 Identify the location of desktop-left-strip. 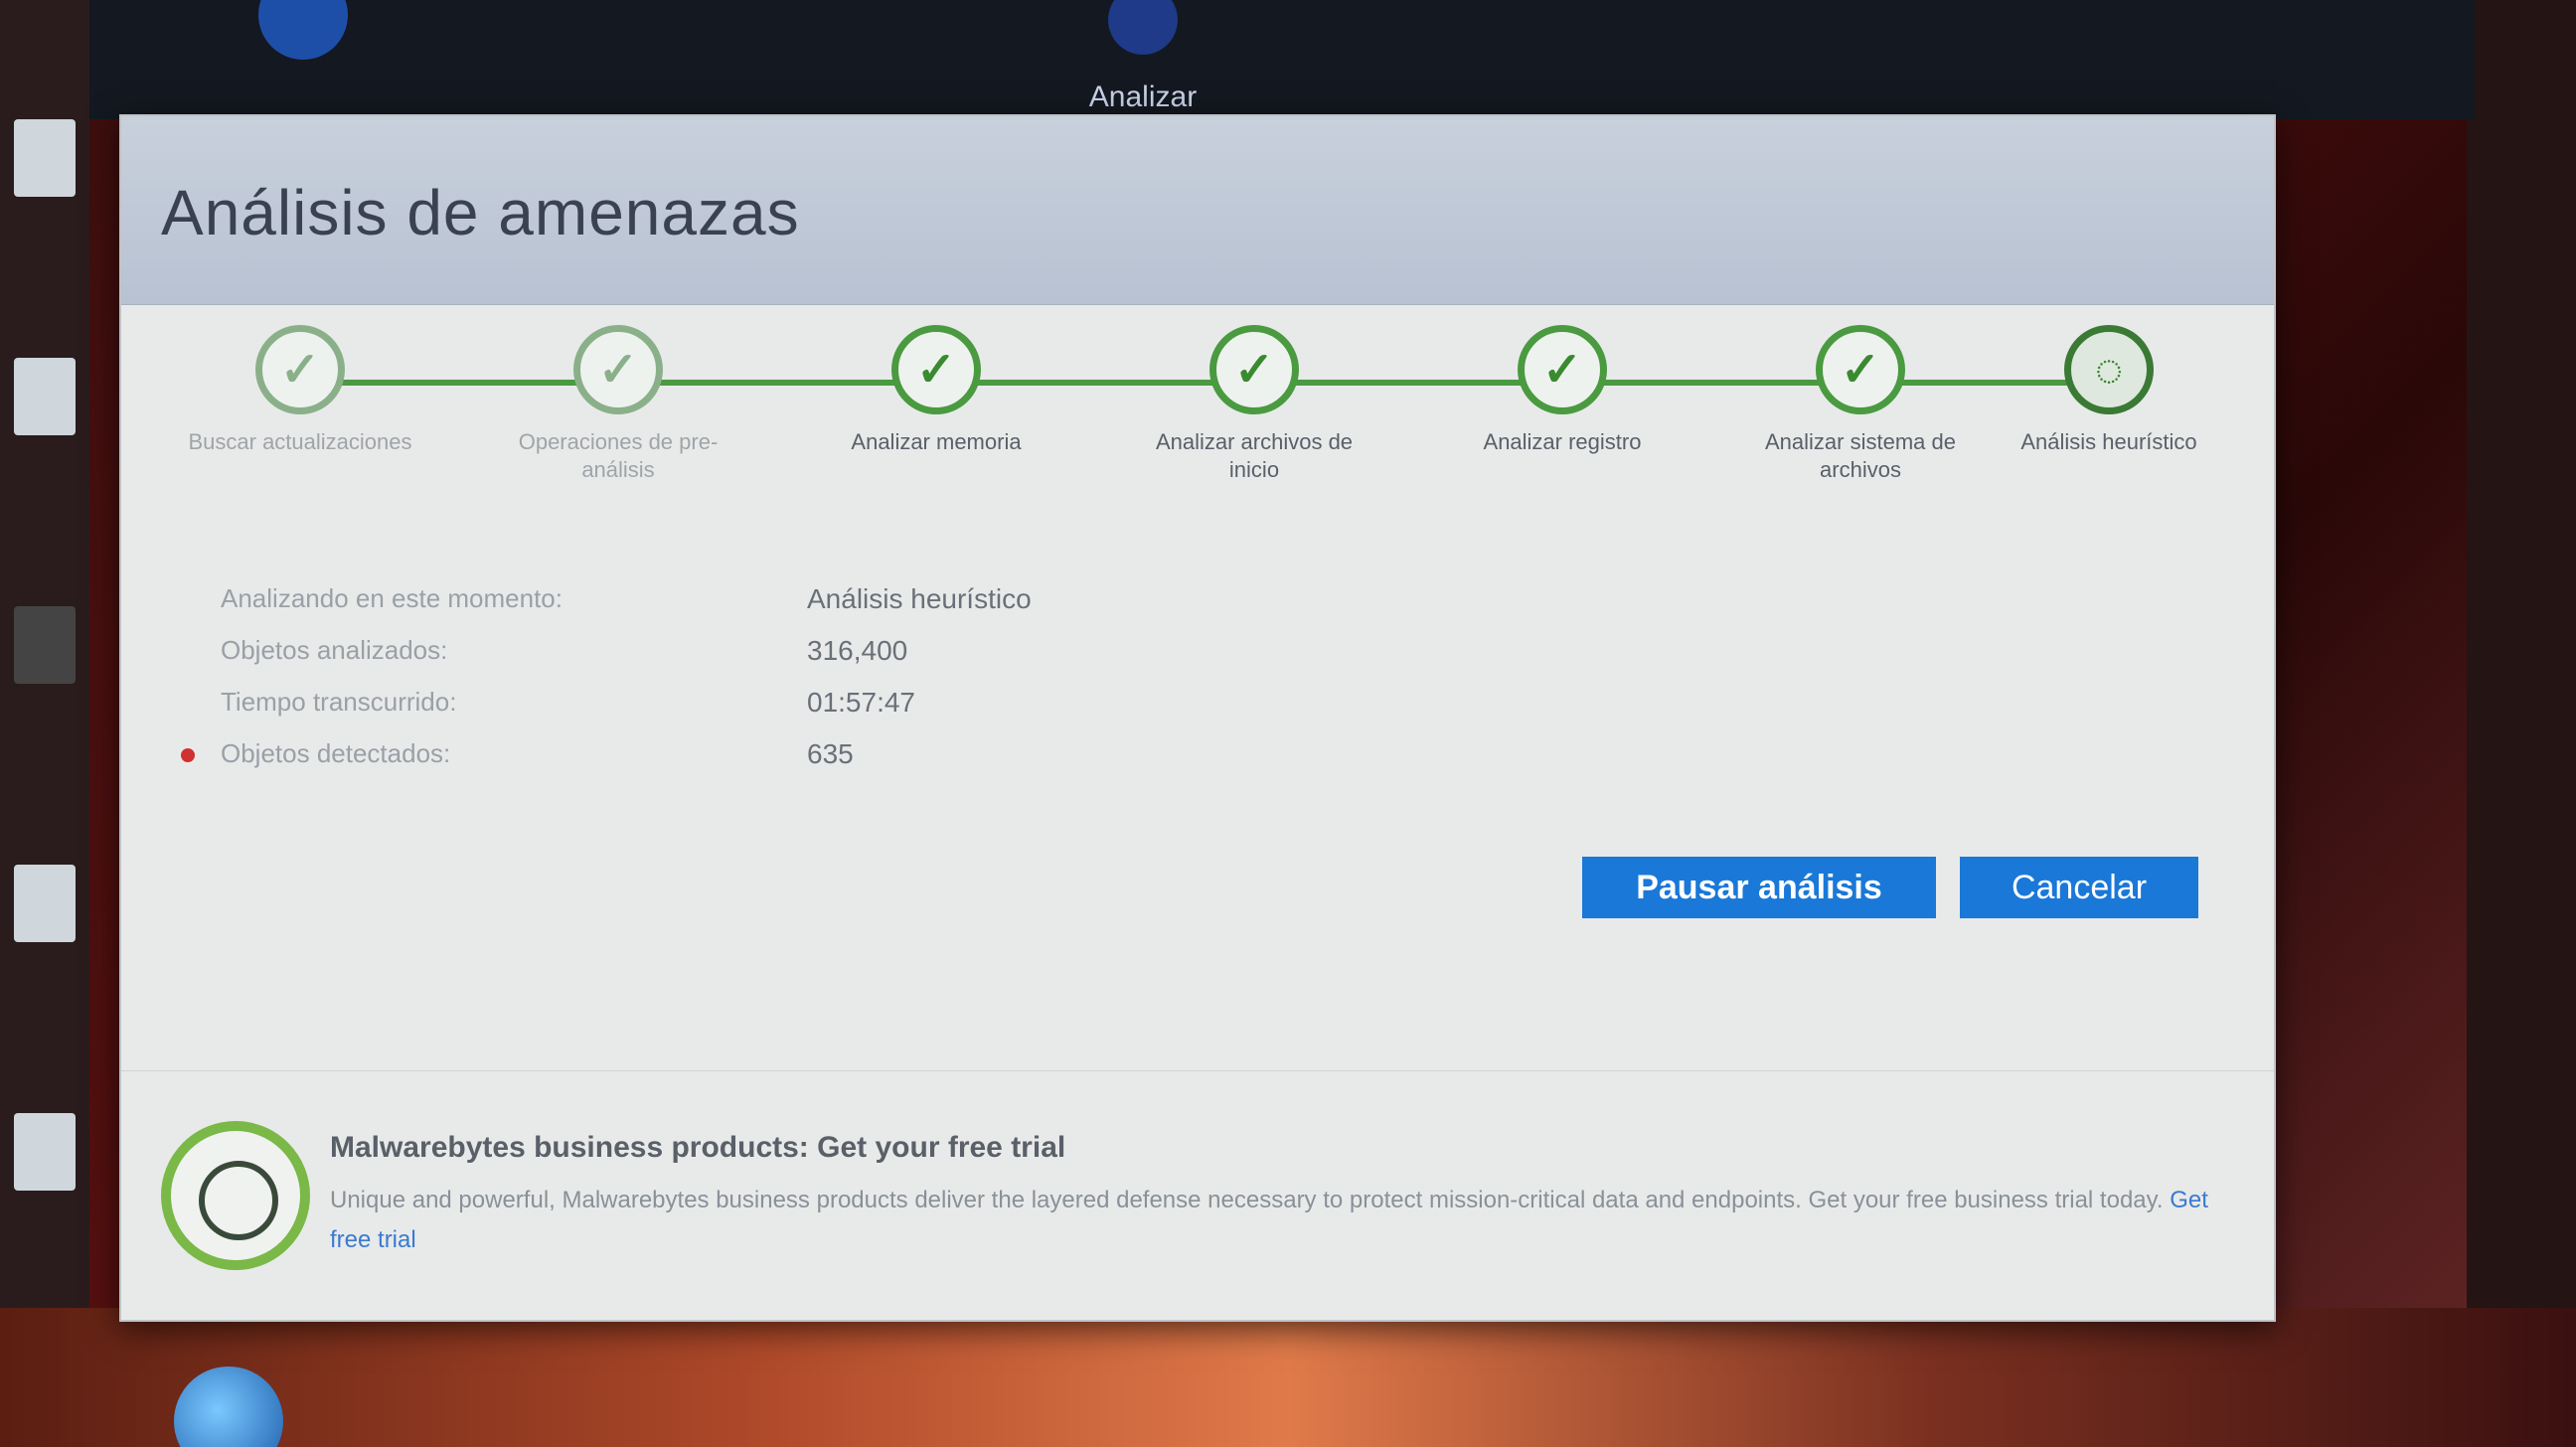
(44, 723).